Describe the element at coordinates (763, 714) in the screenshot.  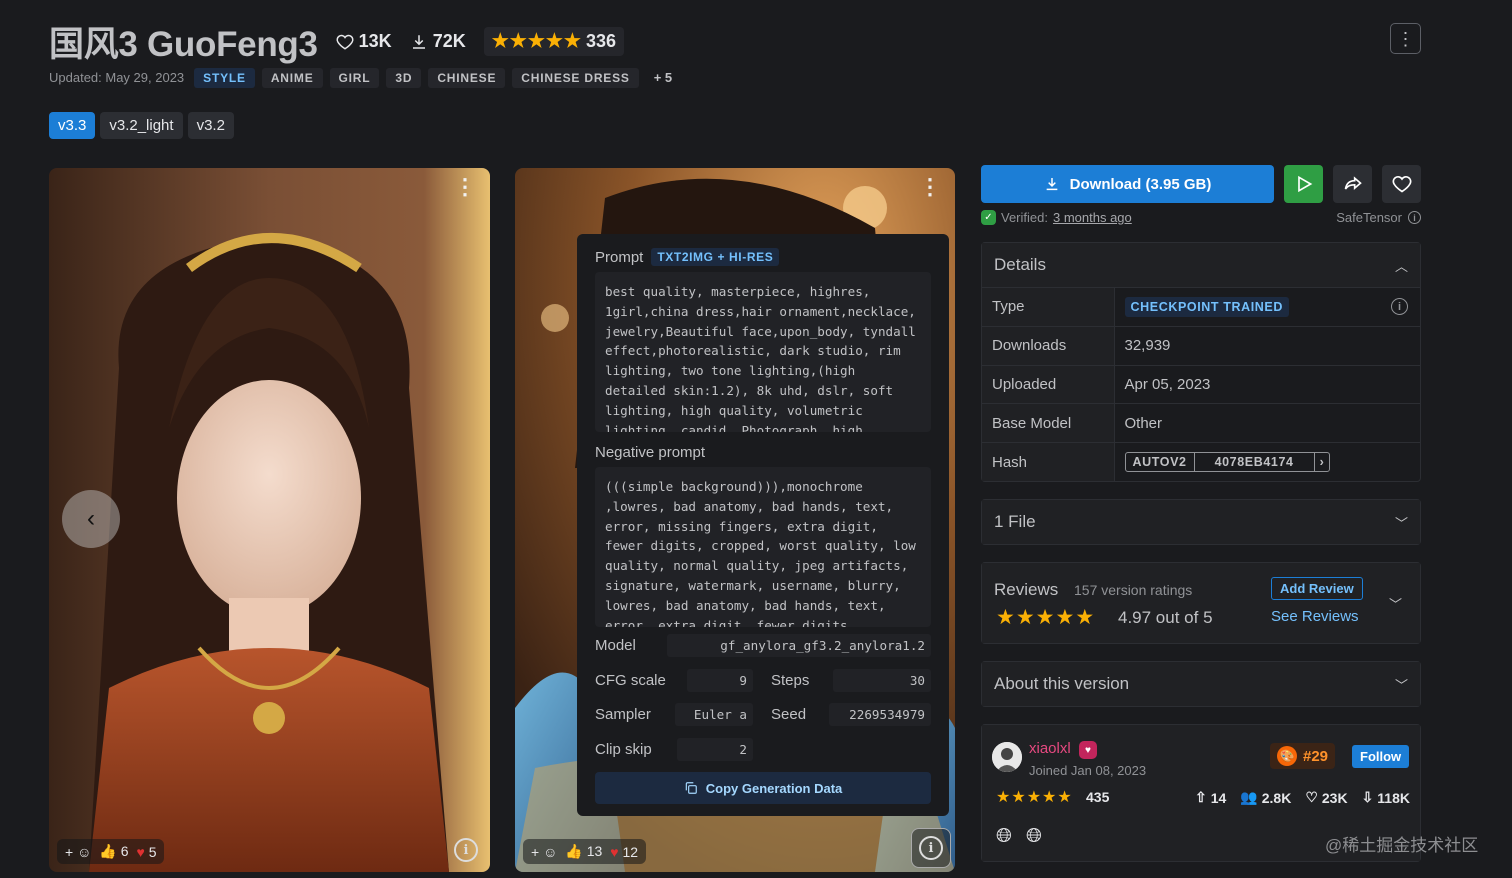
I see `sampler-seed-row: Sampler Euler a Seed 2269534979` at that location.